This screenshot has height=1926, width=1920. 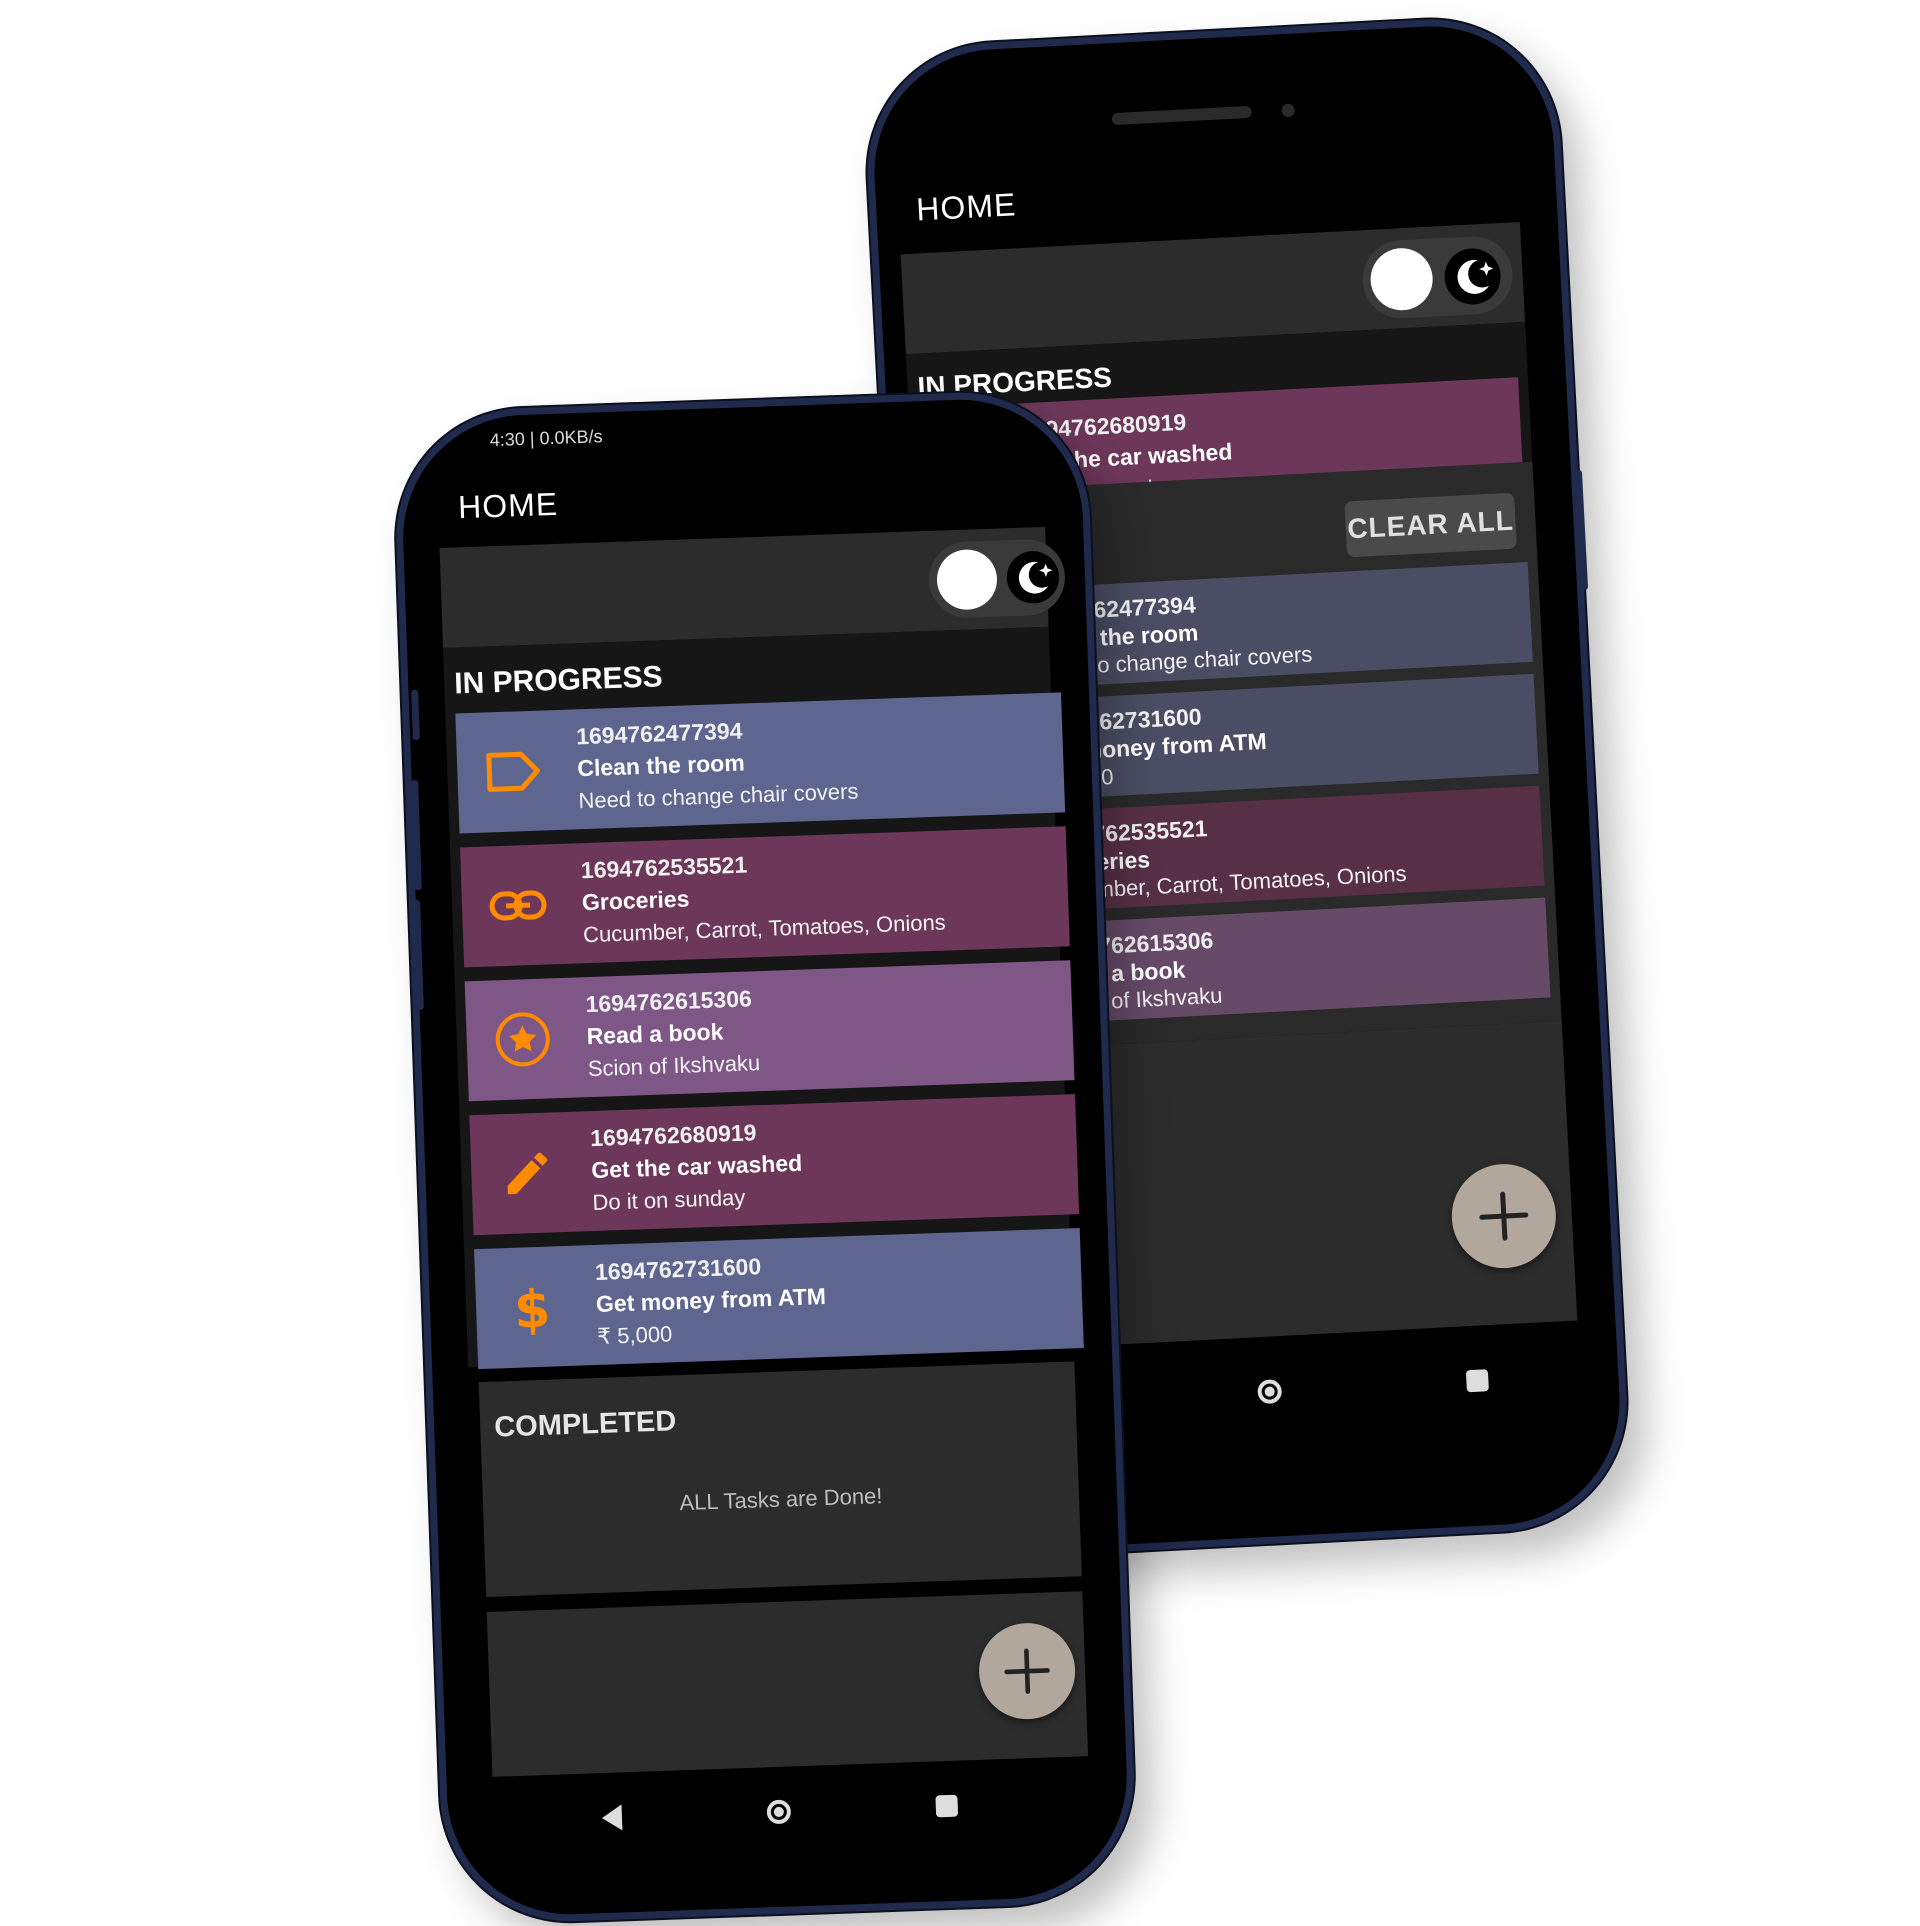 What do you see at coordinates (634, 1335) in the screenshot?
I see `task-desc: ₹ 5,000` at bounding box center [634, 1335].